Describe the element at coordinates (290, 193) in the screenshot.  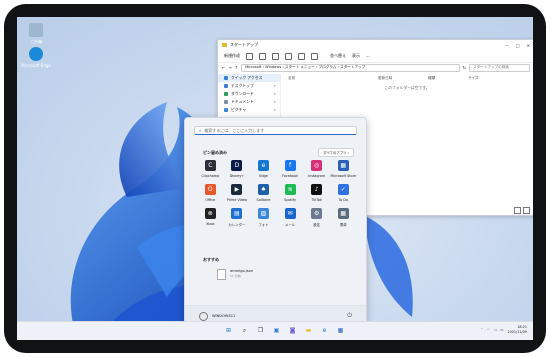
I see `pinned-app: ≋ Spotify` at that location.